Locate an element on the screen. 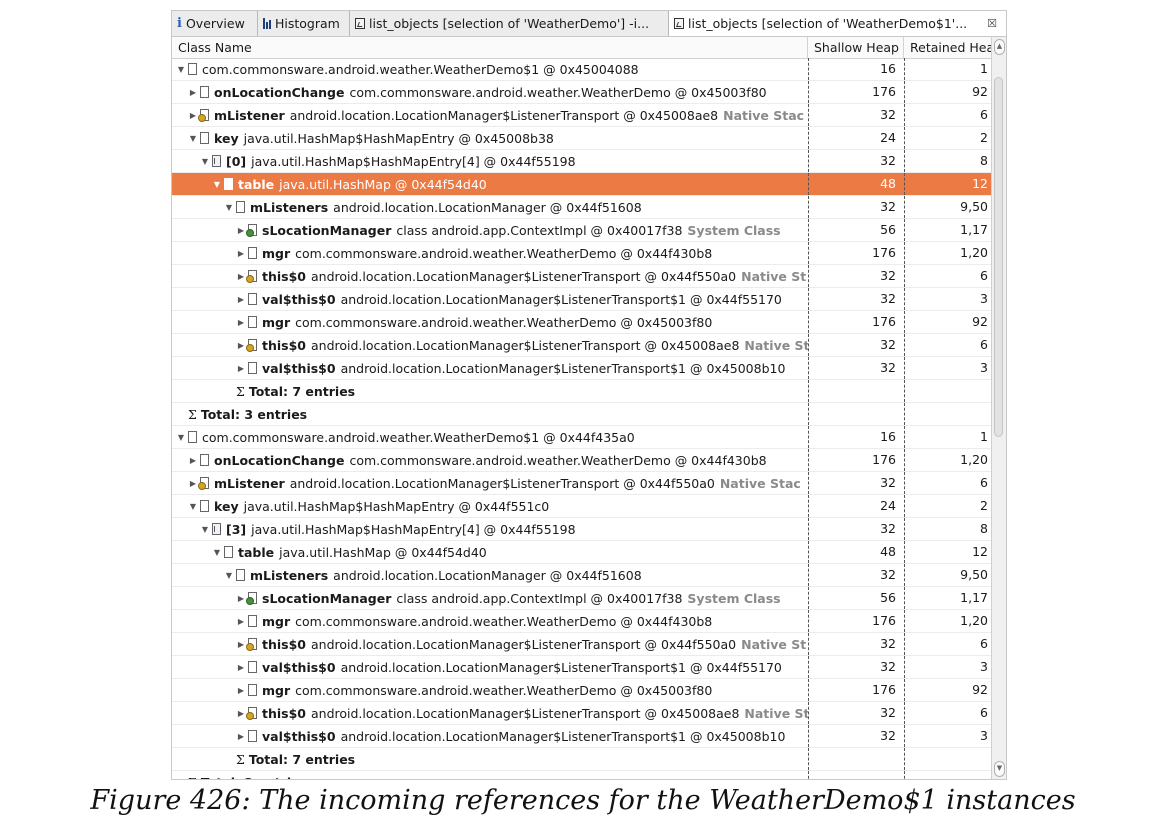  field-name: key is located at coordinates (226, 138).